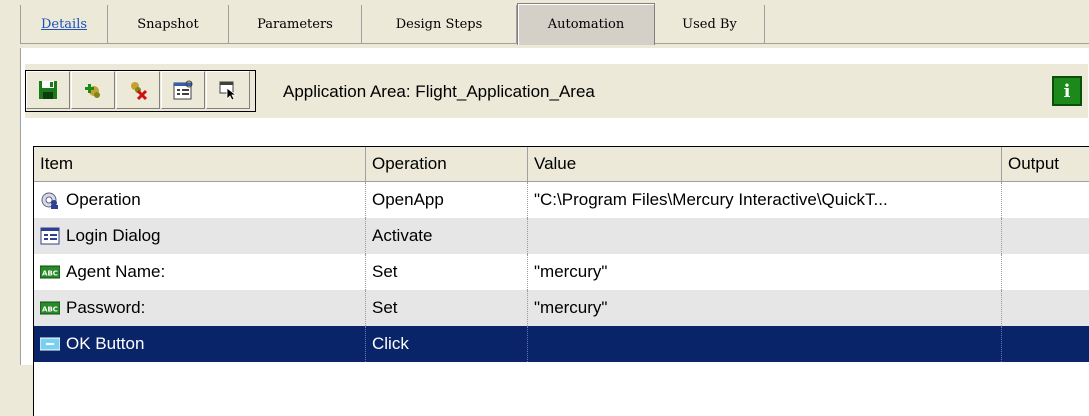 The height and width of the screenshot is (416, 1089). I want to click on item-cell: ABC Password:, so click(200, 308).